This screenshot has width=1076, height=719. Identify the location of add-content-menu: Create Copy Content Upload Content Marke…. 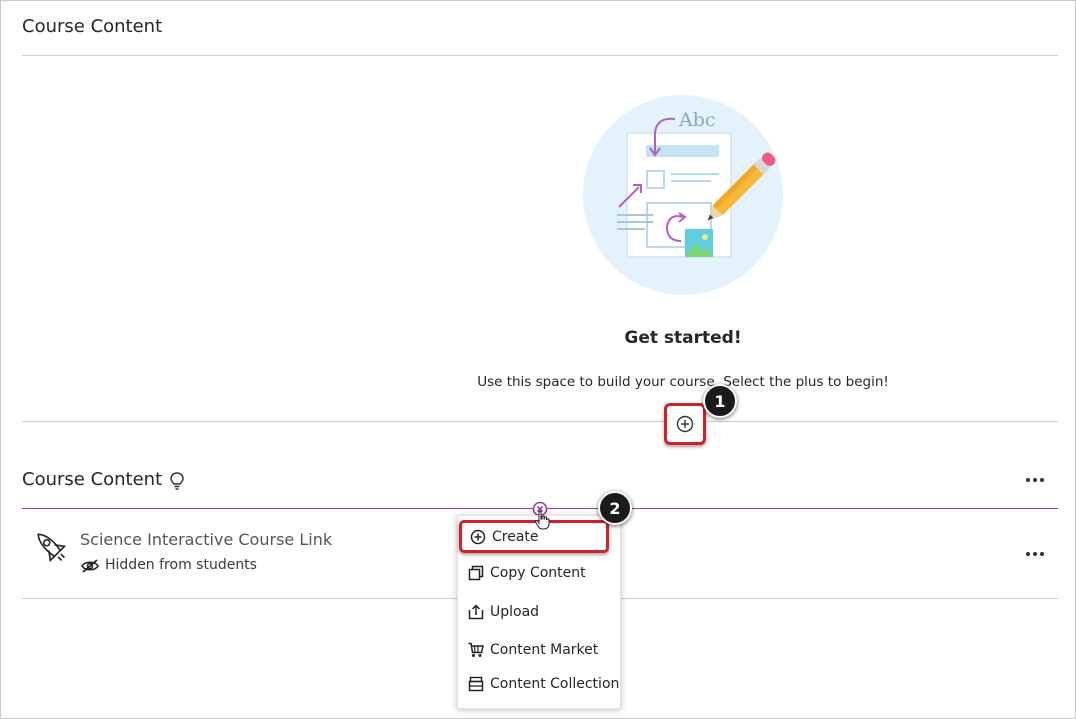
(539, 612).